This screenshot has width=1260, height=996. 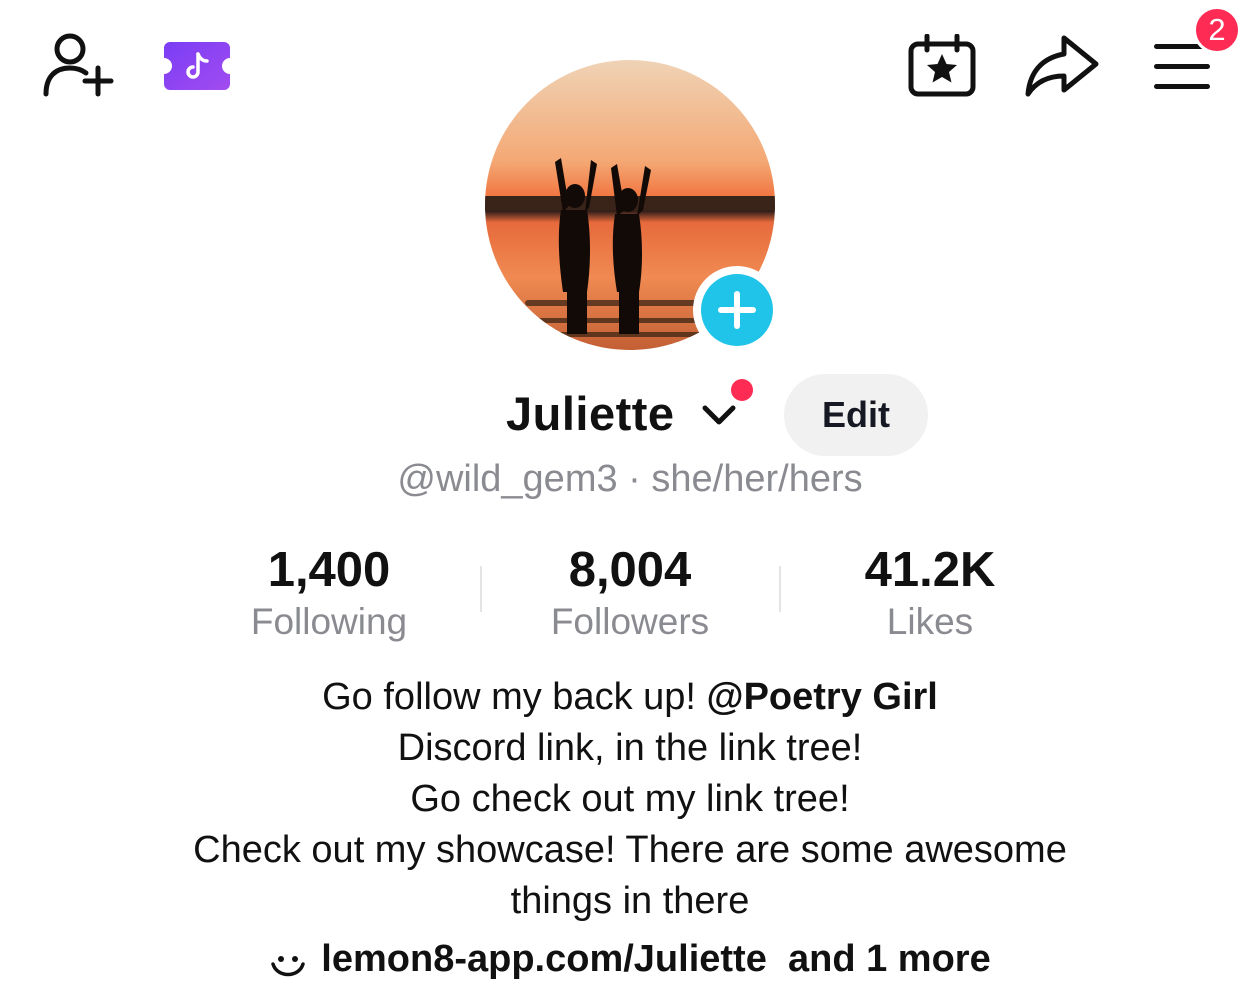 I want to click on notification-badge: 2, so click(x=1217, y=30).